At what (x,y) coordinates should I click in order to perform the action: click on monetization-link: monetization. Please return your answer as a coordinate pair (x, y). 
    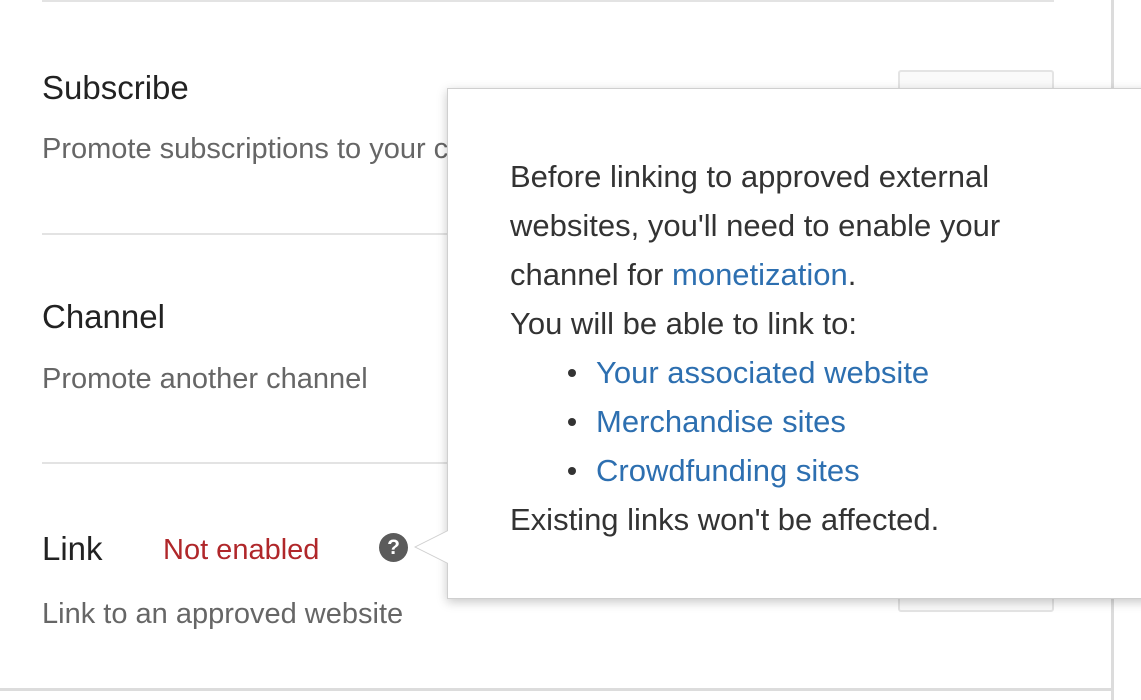
    Looking at the image, I should click on (760, 274).